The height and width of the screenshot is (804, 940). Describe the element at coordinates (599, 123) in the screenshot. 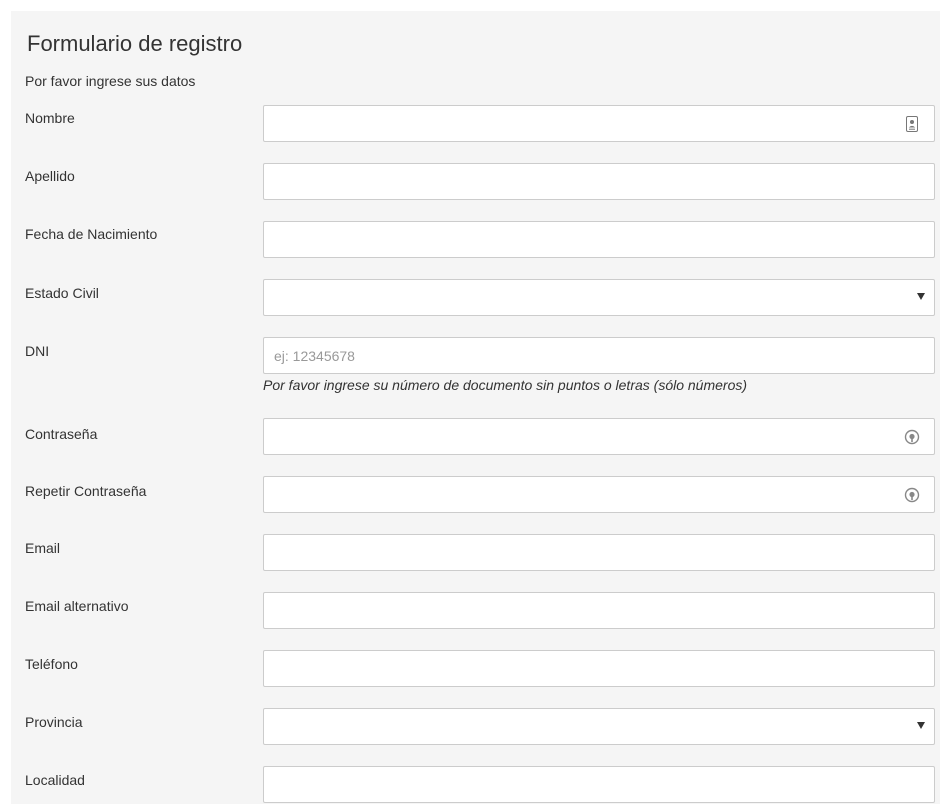

I see `nombre-input` at that location.